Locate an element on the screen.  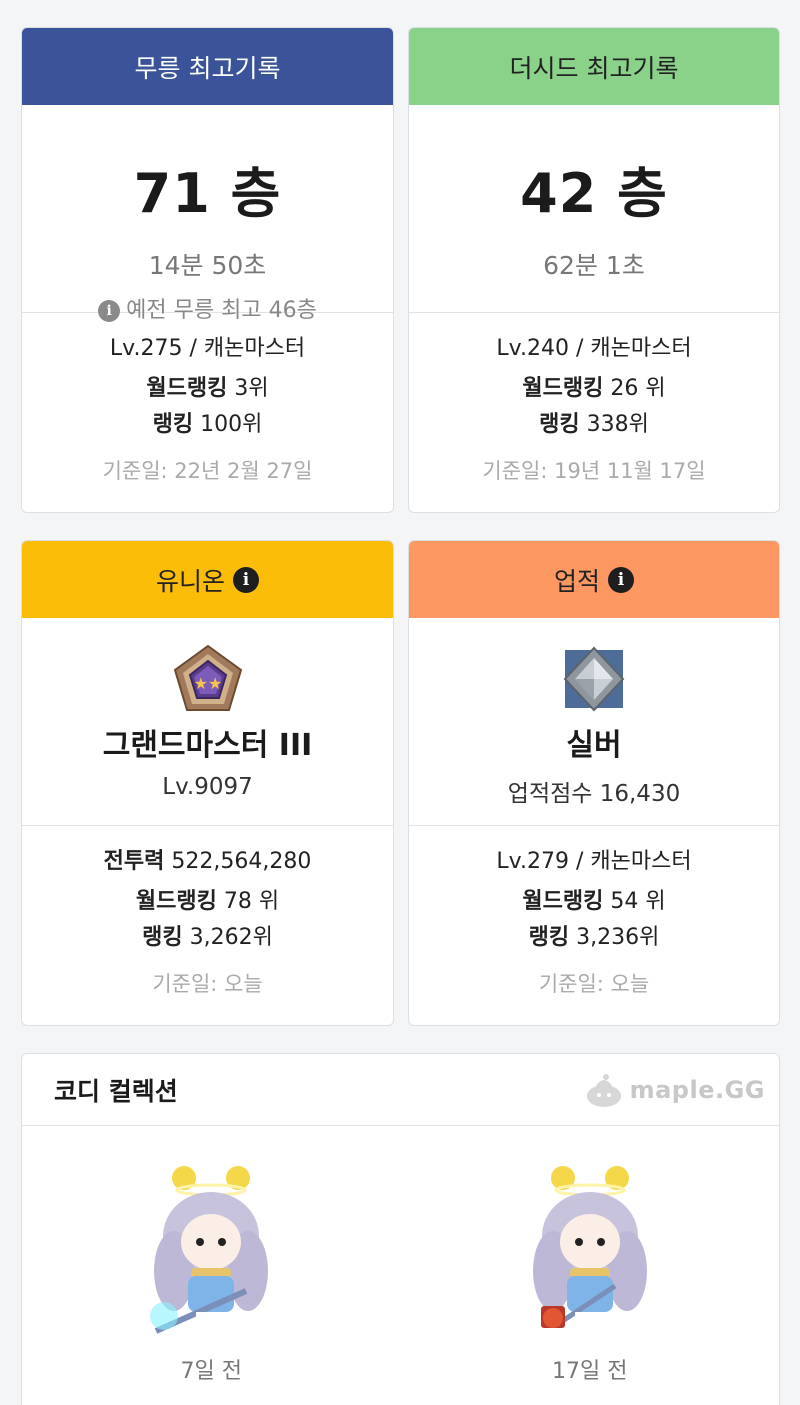
mureung-world-rank: 월드랭킹 3위 is located at coordinates (207, 389).